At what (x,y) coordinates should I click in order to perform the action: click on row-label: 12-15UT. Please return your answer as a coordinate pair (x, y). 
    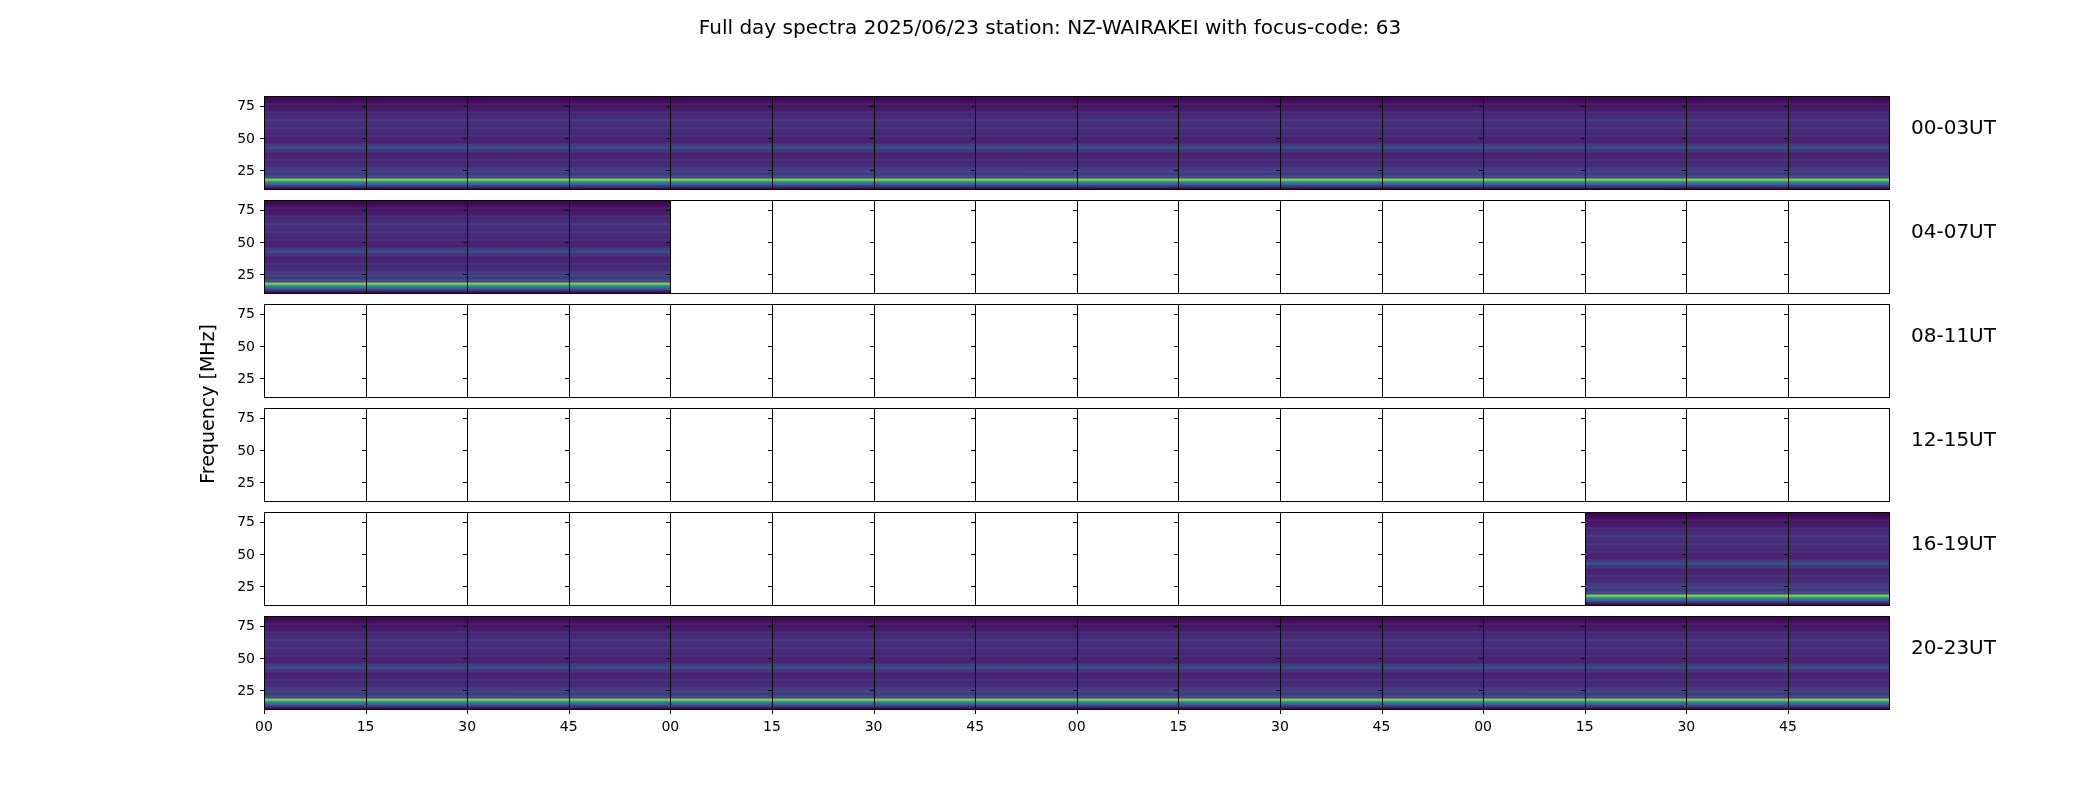
    Looking at the image, I should click on (1953, 439).